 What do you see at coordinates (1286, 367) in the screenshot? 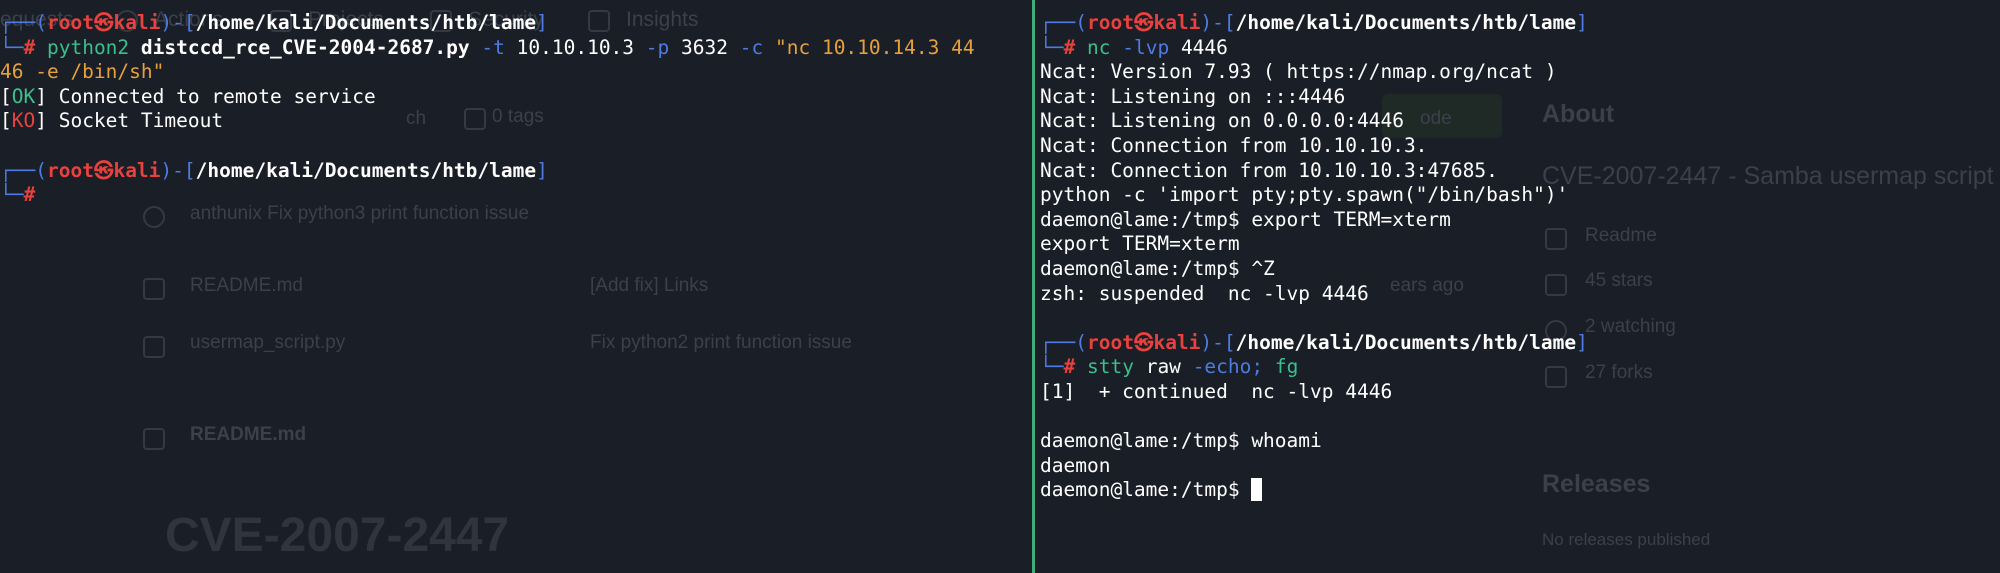
I see `command-program: fg` at bounding box center [1286, 367].